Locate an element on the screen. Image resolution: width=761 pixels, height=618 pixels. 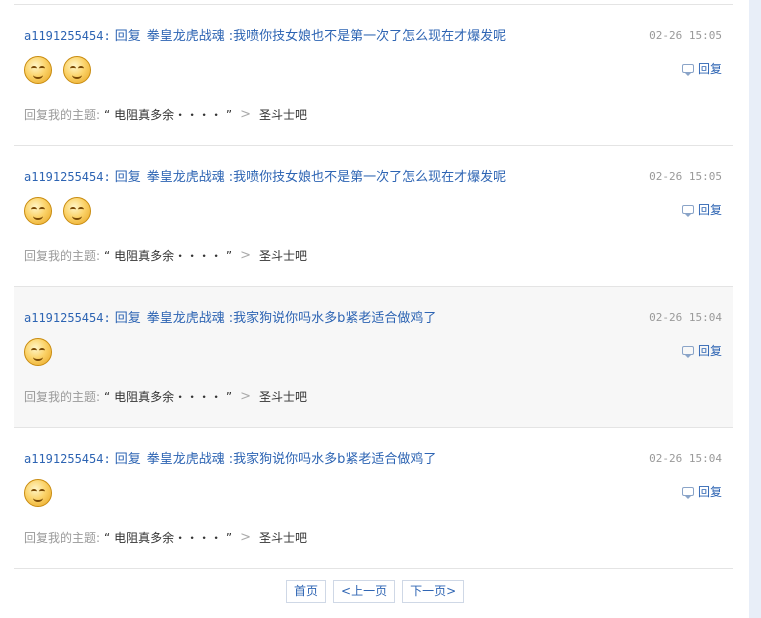
next-page-button: 下一页> is located at coordinates (433, 591).